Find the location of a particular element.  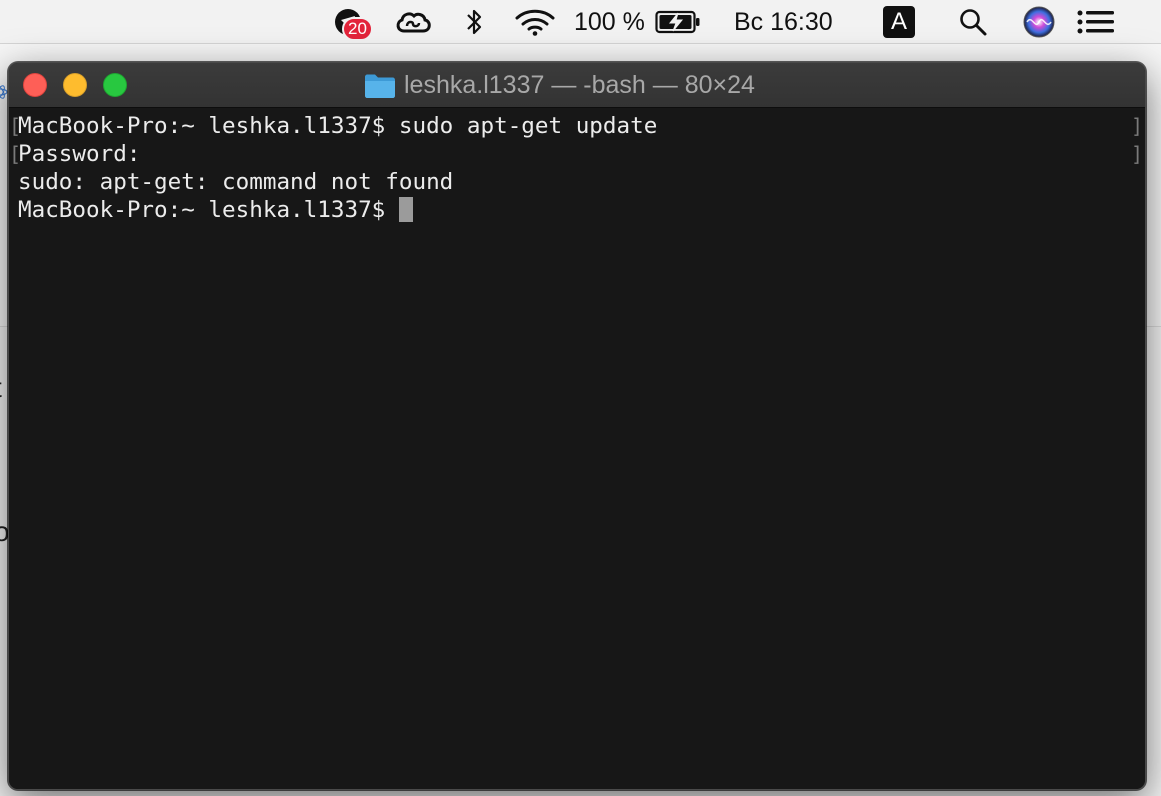

battery-charging-icon is located at coordinates (677, 22).